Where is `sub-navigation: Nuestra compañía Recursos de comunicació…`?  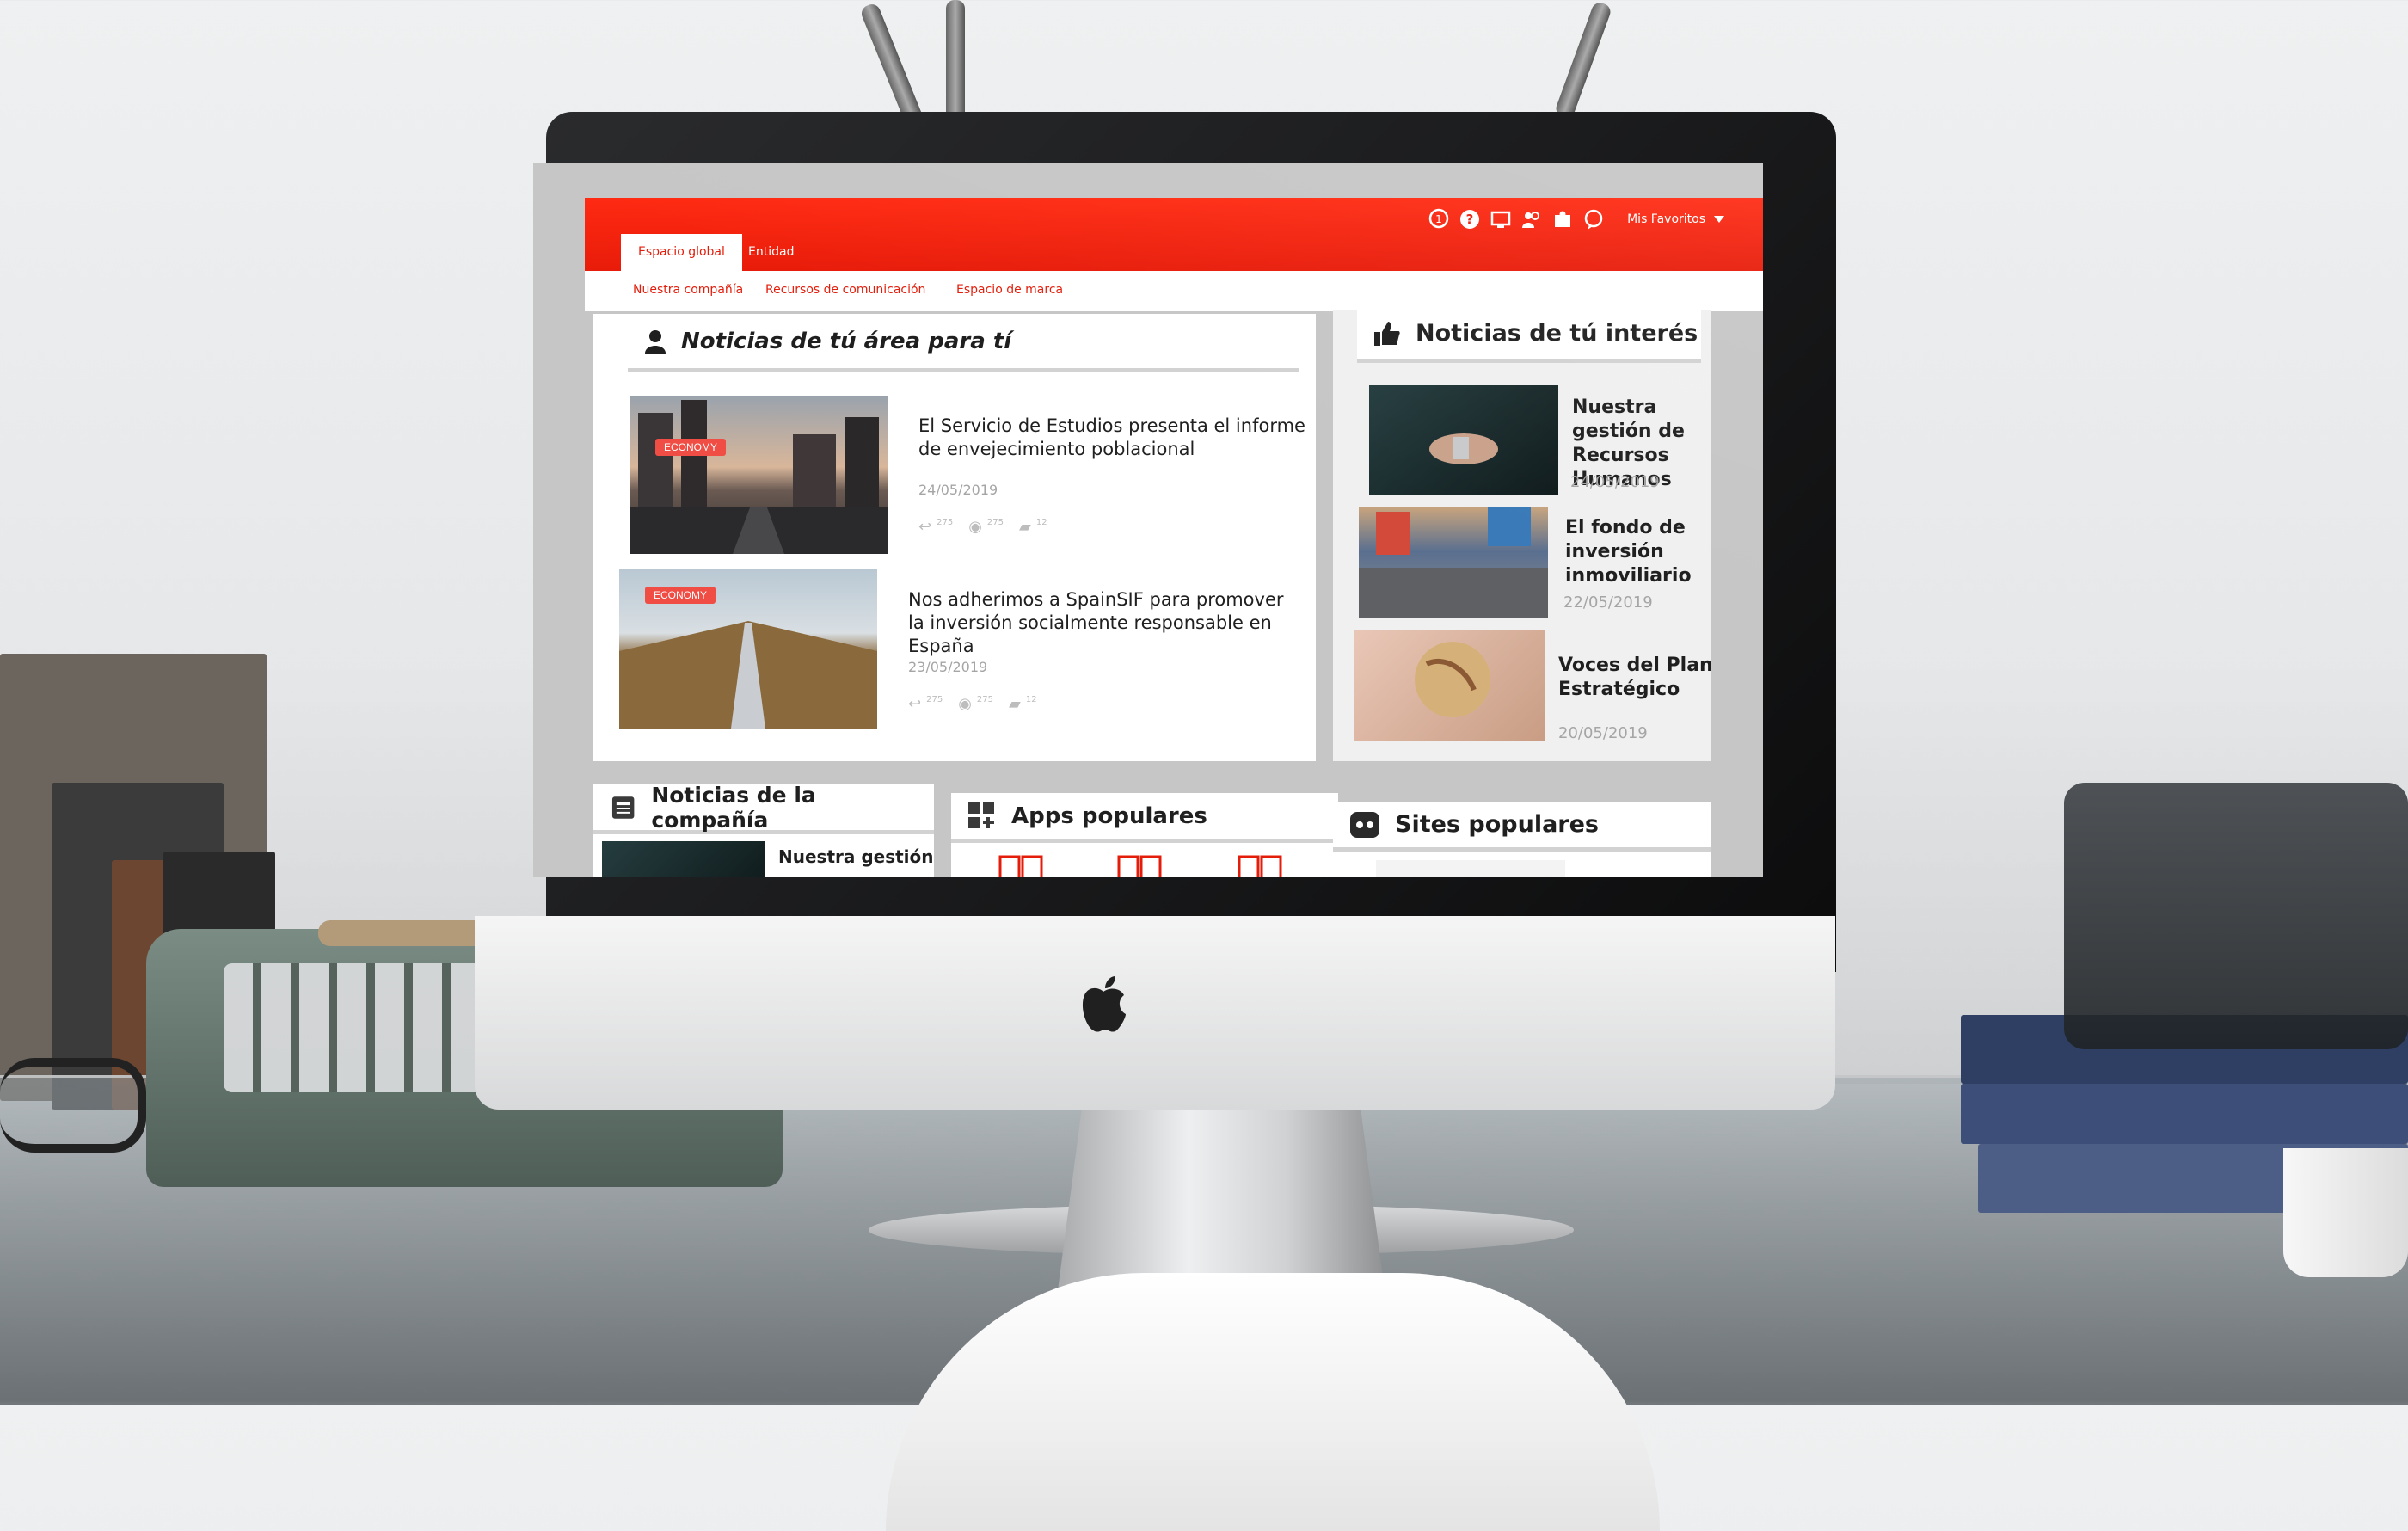 sub-navigation: Nuestra compañía Recursos de comunicació… is located at coordinates (1174, 291).